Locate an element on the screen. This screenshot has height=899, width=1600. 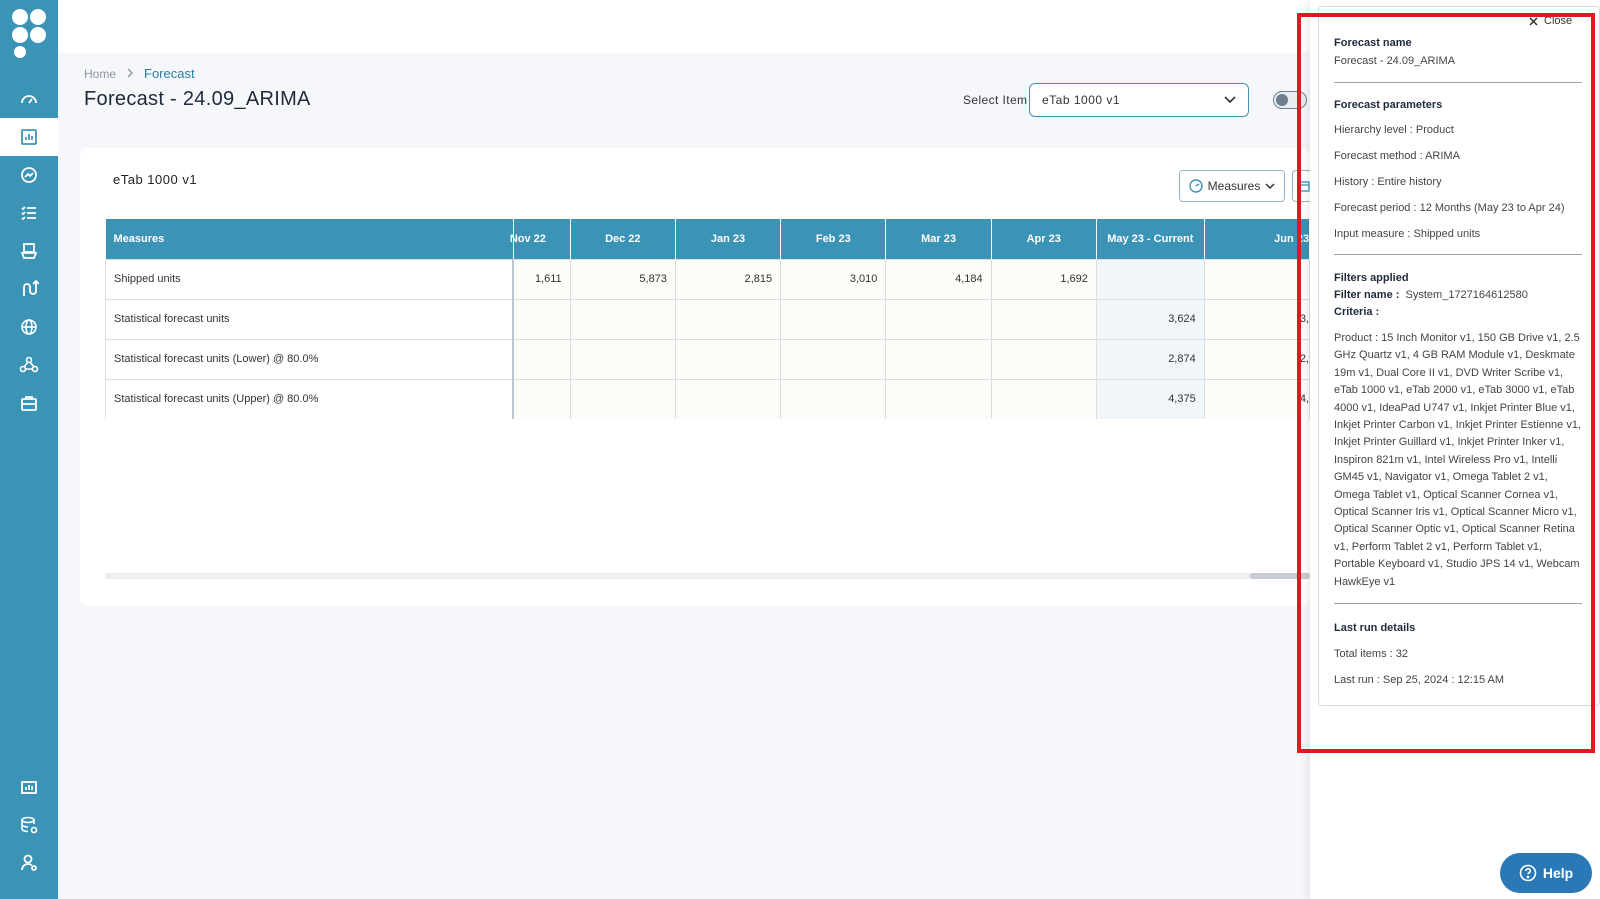
column-header: May 23 - Current is located at coordinates (1150, 239).